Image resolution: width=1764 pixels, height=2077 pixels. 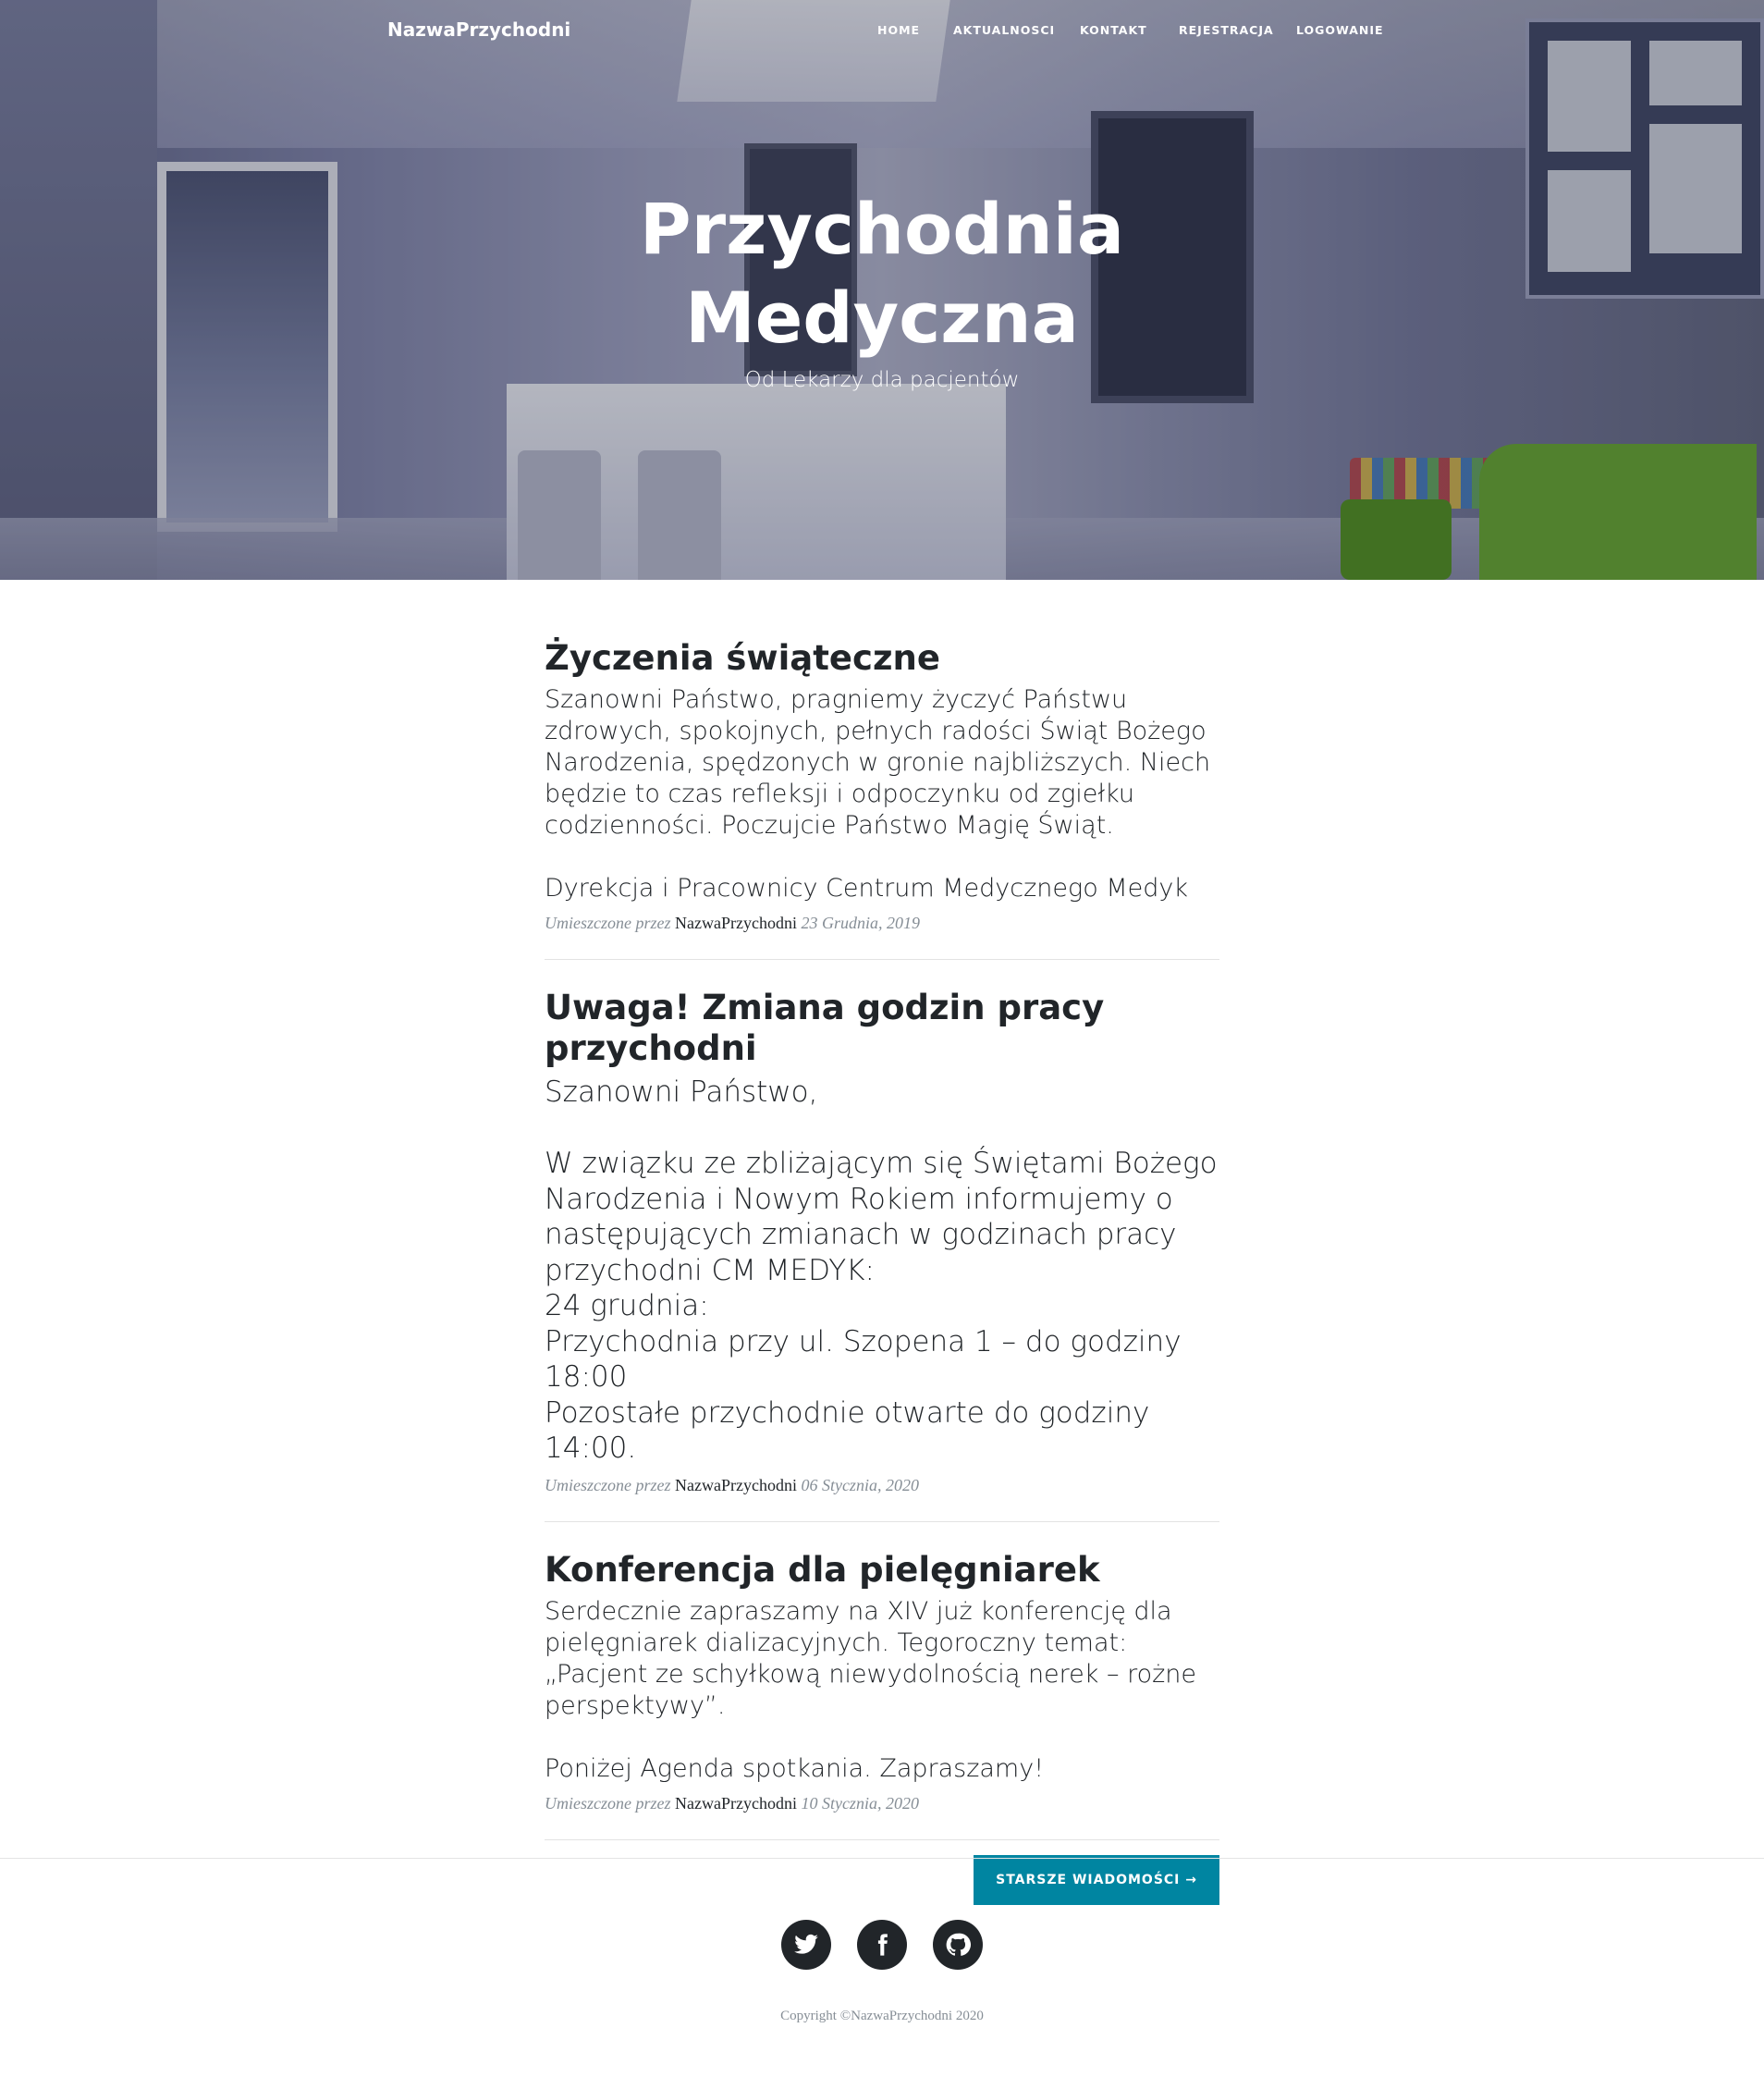 What do you see at coordinates (882, 2016) in the screenshot?
I see `copyright: Copyright ©NazwaPrzychodni 2020` at bounding box center [882, 2016].